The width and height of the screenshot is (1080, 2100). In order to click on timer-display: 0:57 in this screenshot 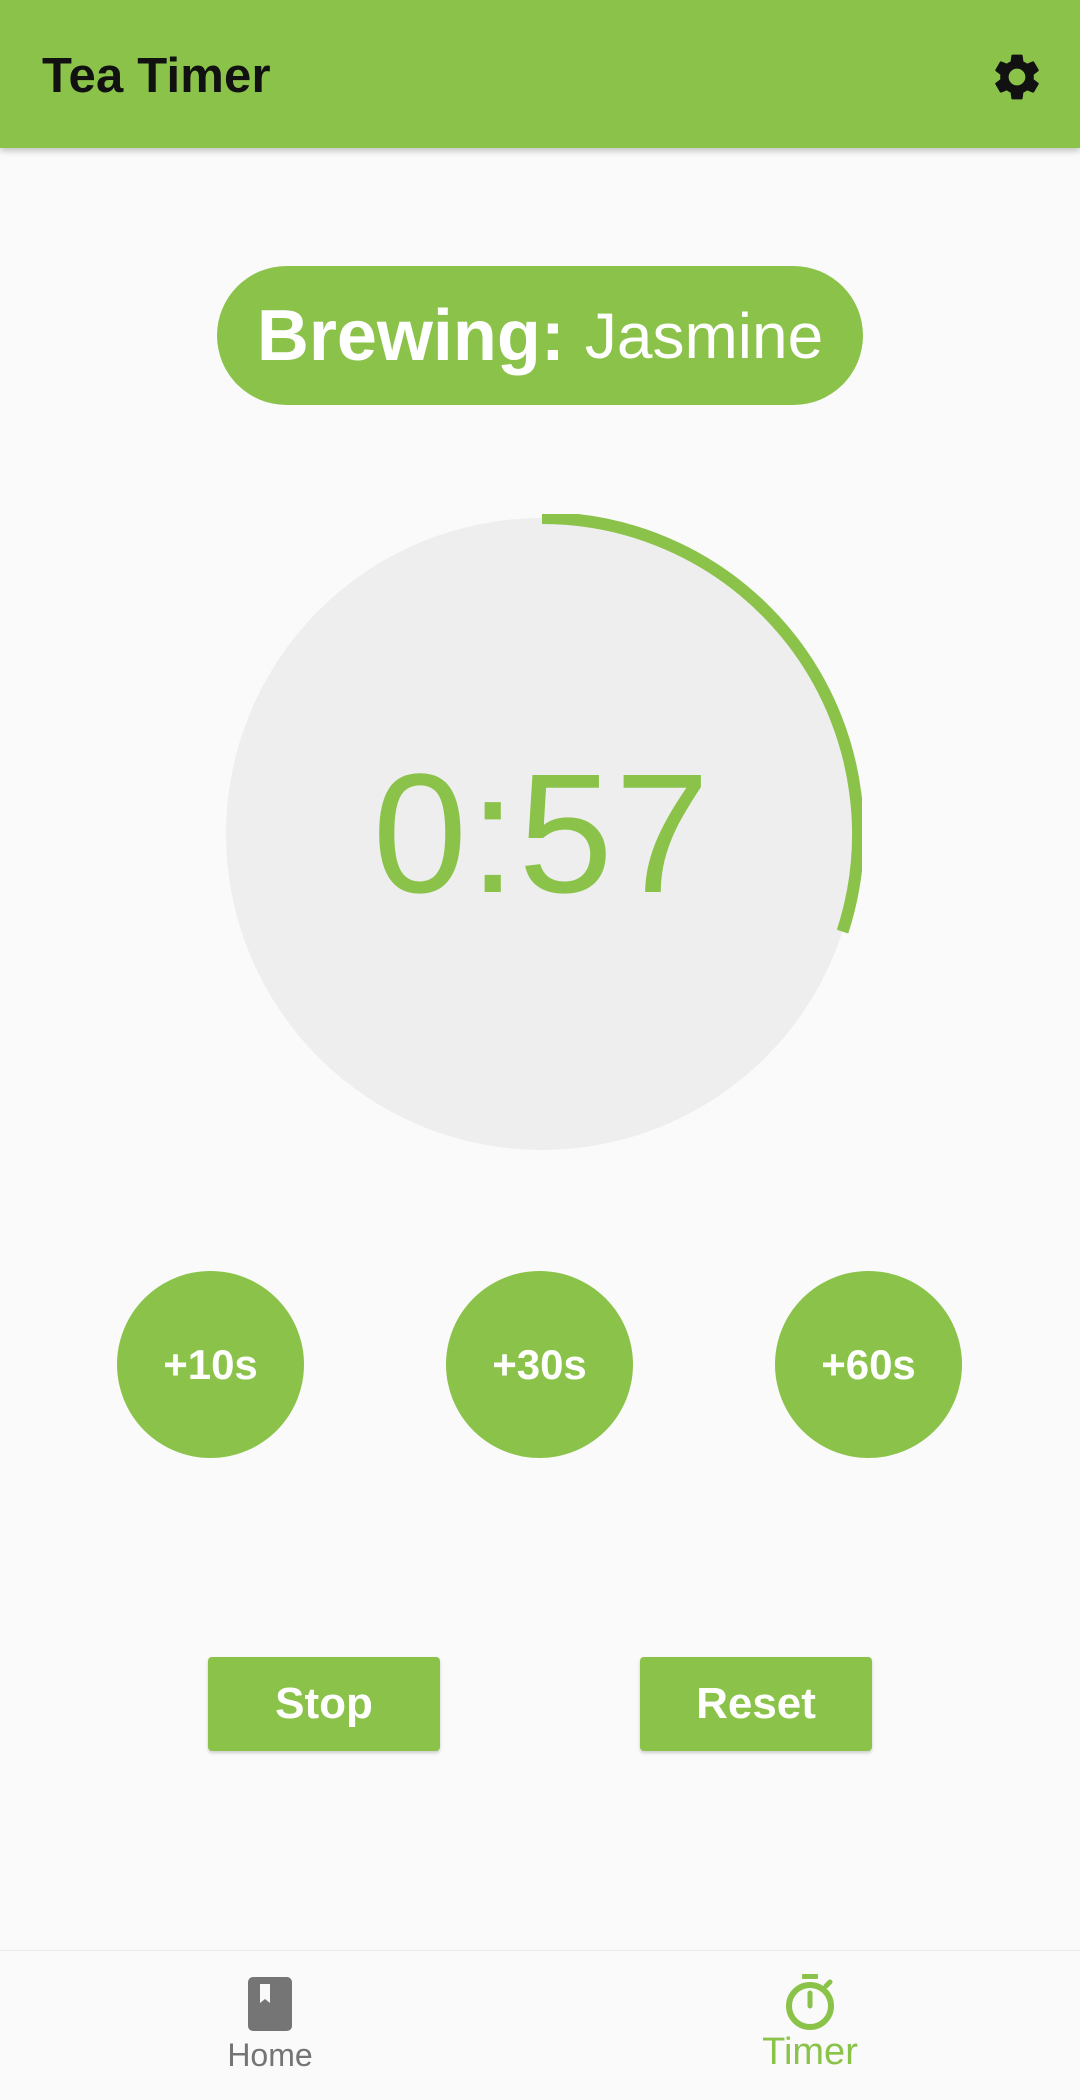, I will do `click(542, 834)`.